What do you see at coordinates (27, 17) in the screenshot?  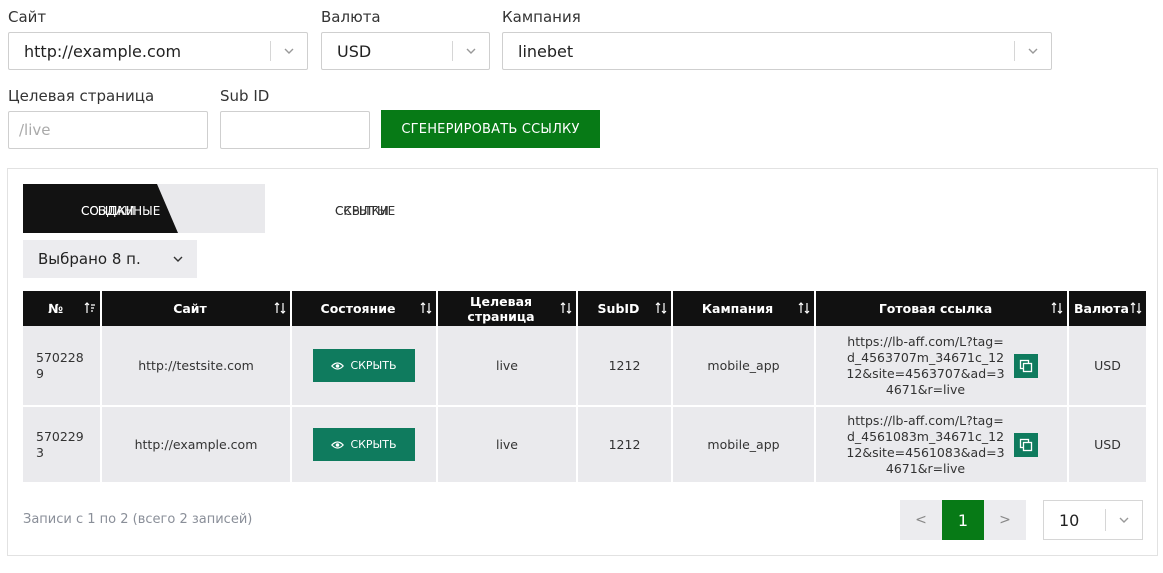 I see `site-label: Сайт` at bounding box center [27, 17].